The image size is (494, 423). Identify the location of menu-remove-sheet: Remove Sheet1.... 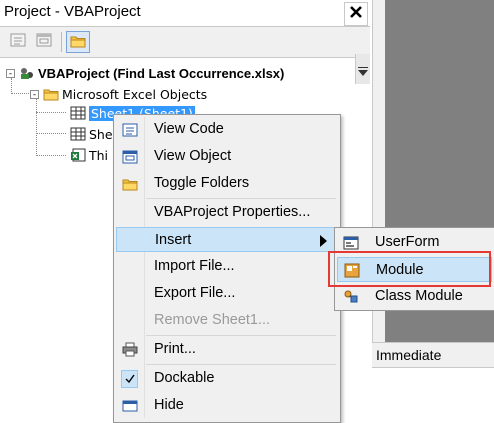
(212, 320).